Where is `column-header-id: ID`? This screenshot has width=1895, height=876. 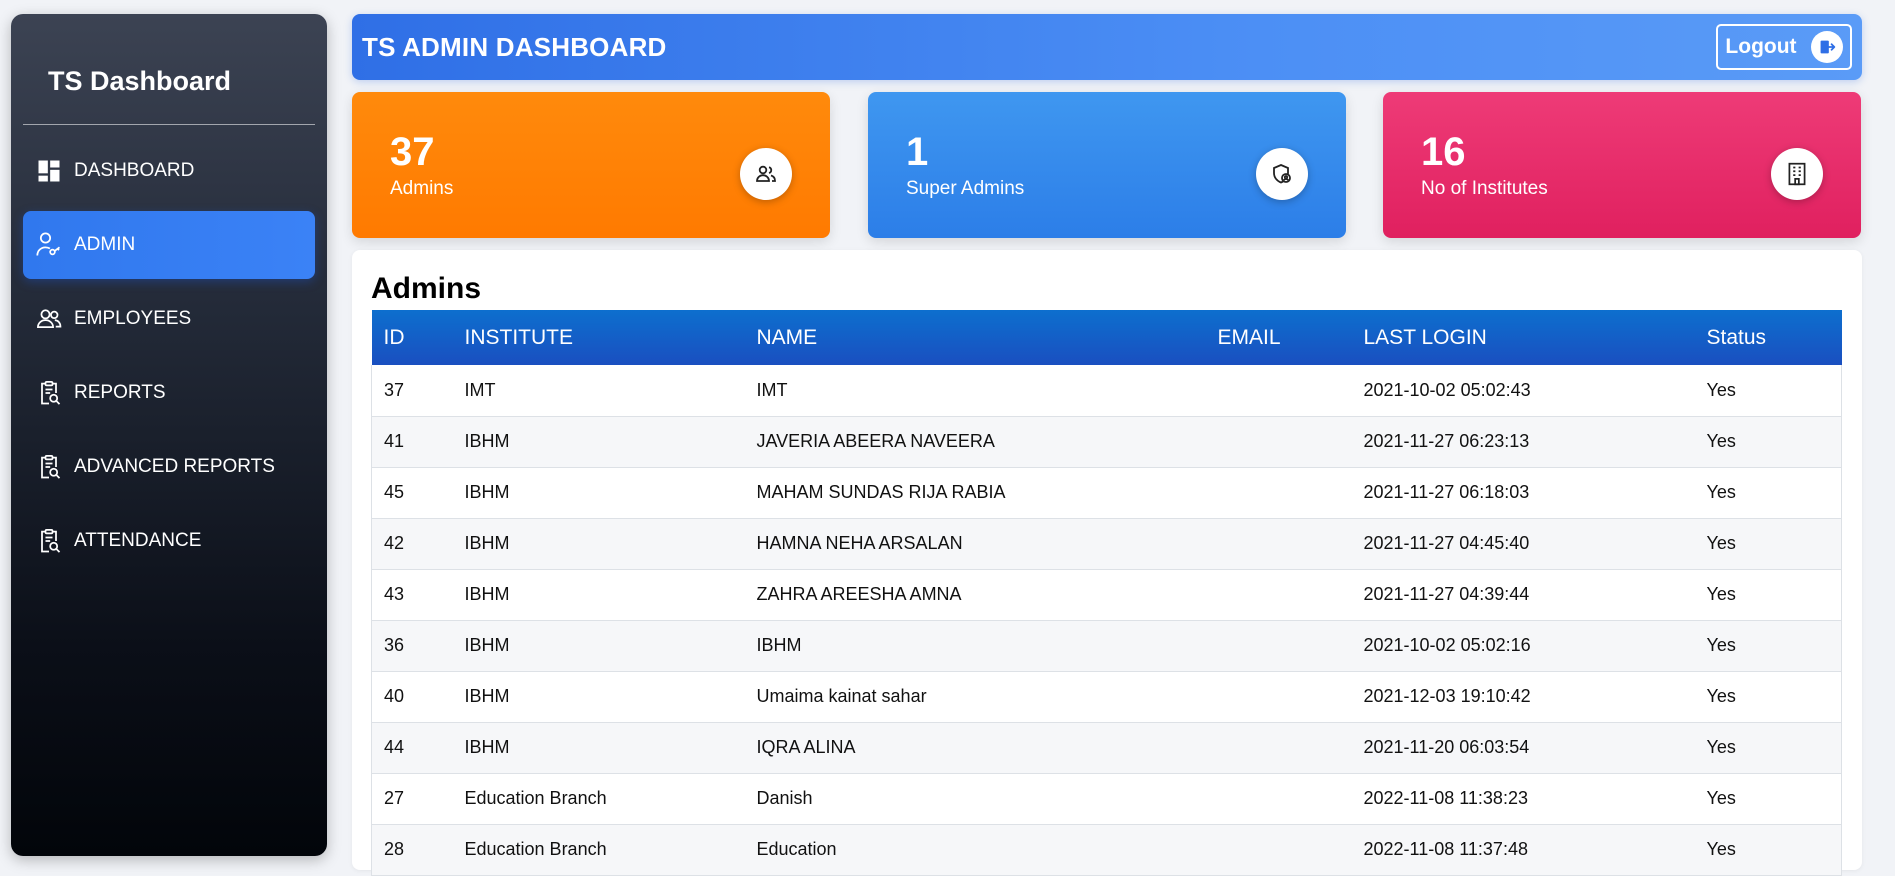
column-header-id: ID is located at coordinates (394, 337).